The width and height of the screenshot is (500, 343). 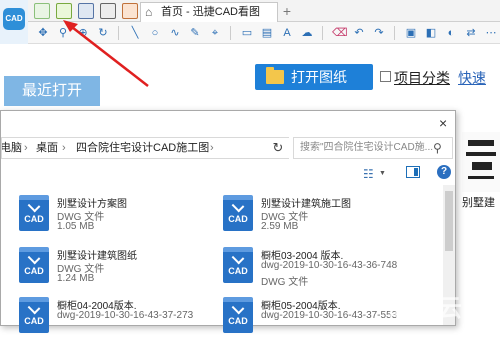 I want to click on annotation-arrow, so click(x=106, y=53).